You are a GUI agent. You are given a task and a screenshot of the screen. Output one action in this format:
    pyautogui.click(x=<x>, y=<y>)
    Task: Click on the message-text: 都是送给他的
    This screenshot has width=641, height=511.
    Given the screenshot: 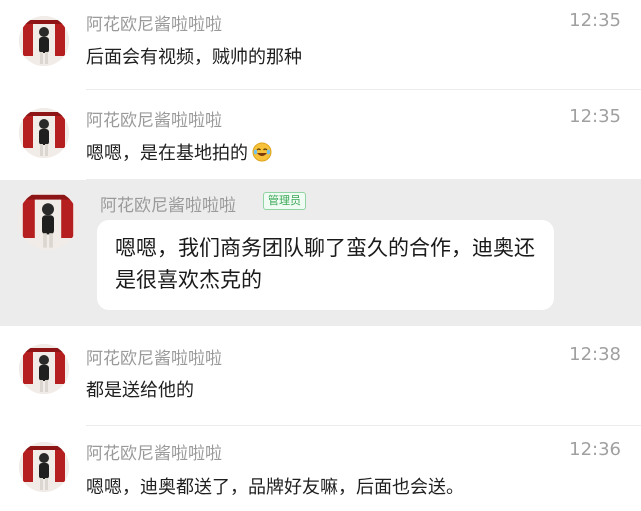 What is the action you would take?
    pyautogui.click(x=140, y=390)
    